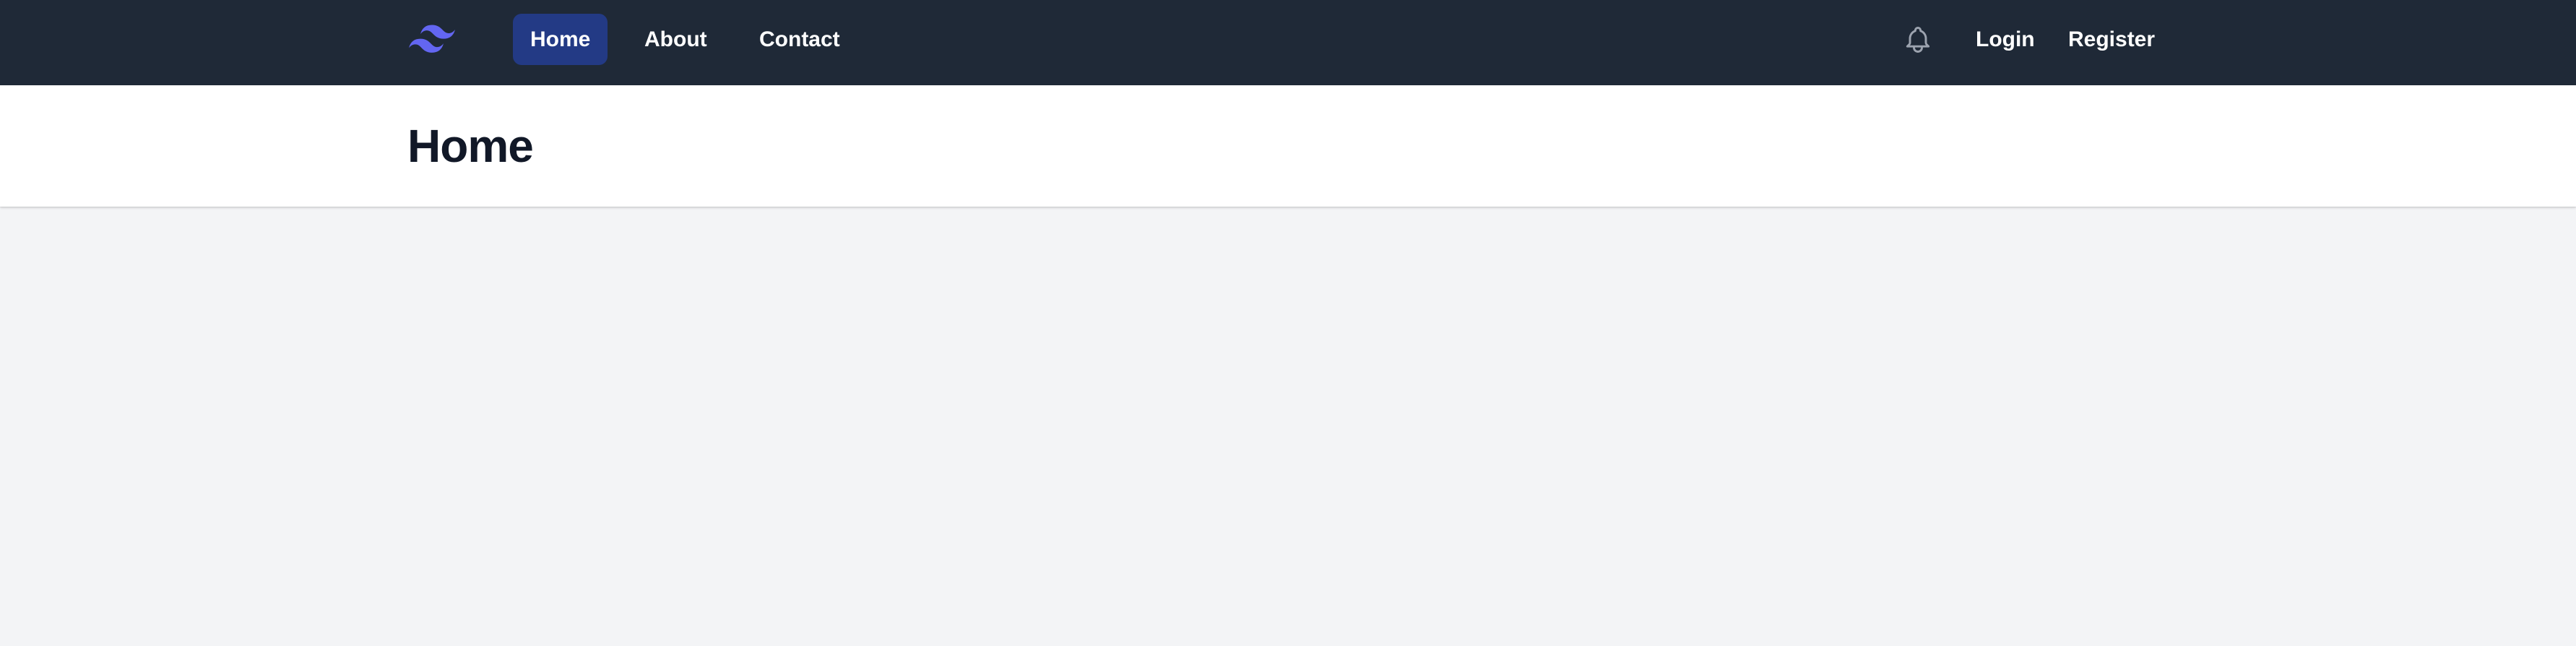  Describe the element at coordinates (470, 146) in the screenshot. I see `page-title: Home` at that location.